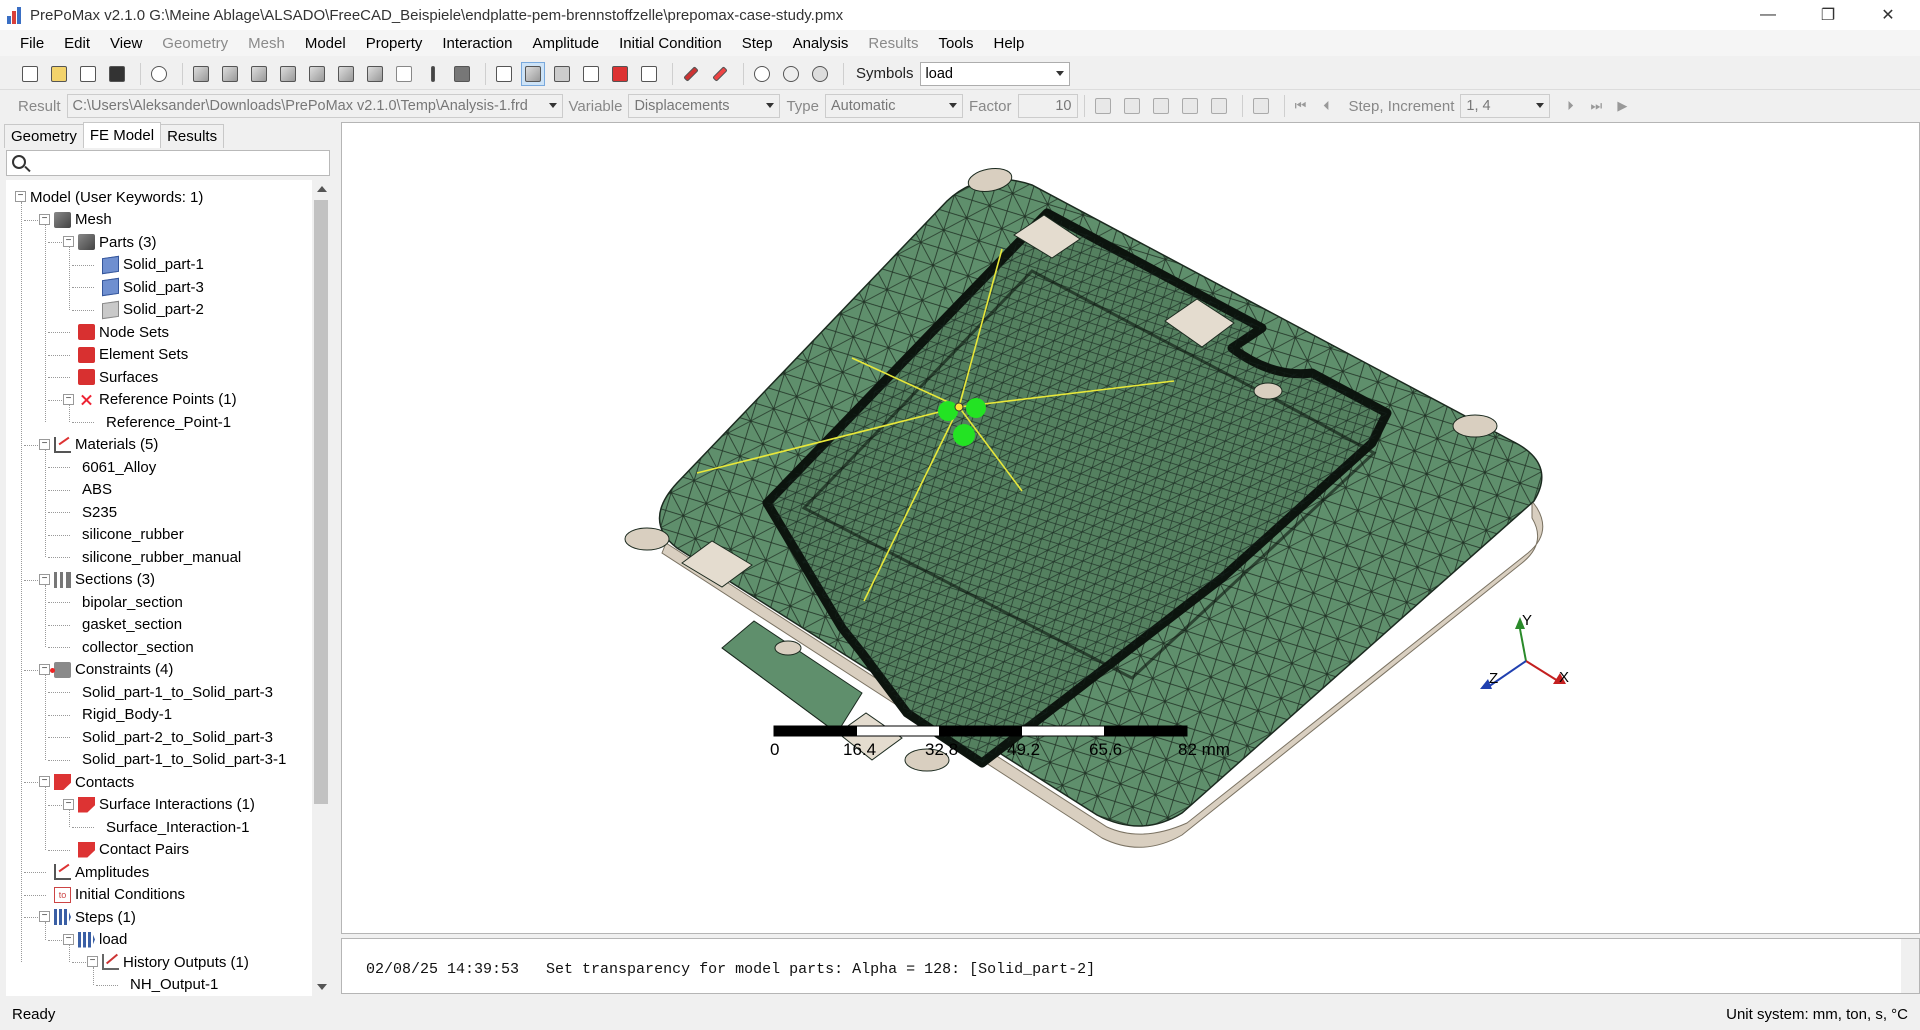 This screenshot has width=1920, height=1030. I want to click on tree-node: Mesh, so click(83, 220).